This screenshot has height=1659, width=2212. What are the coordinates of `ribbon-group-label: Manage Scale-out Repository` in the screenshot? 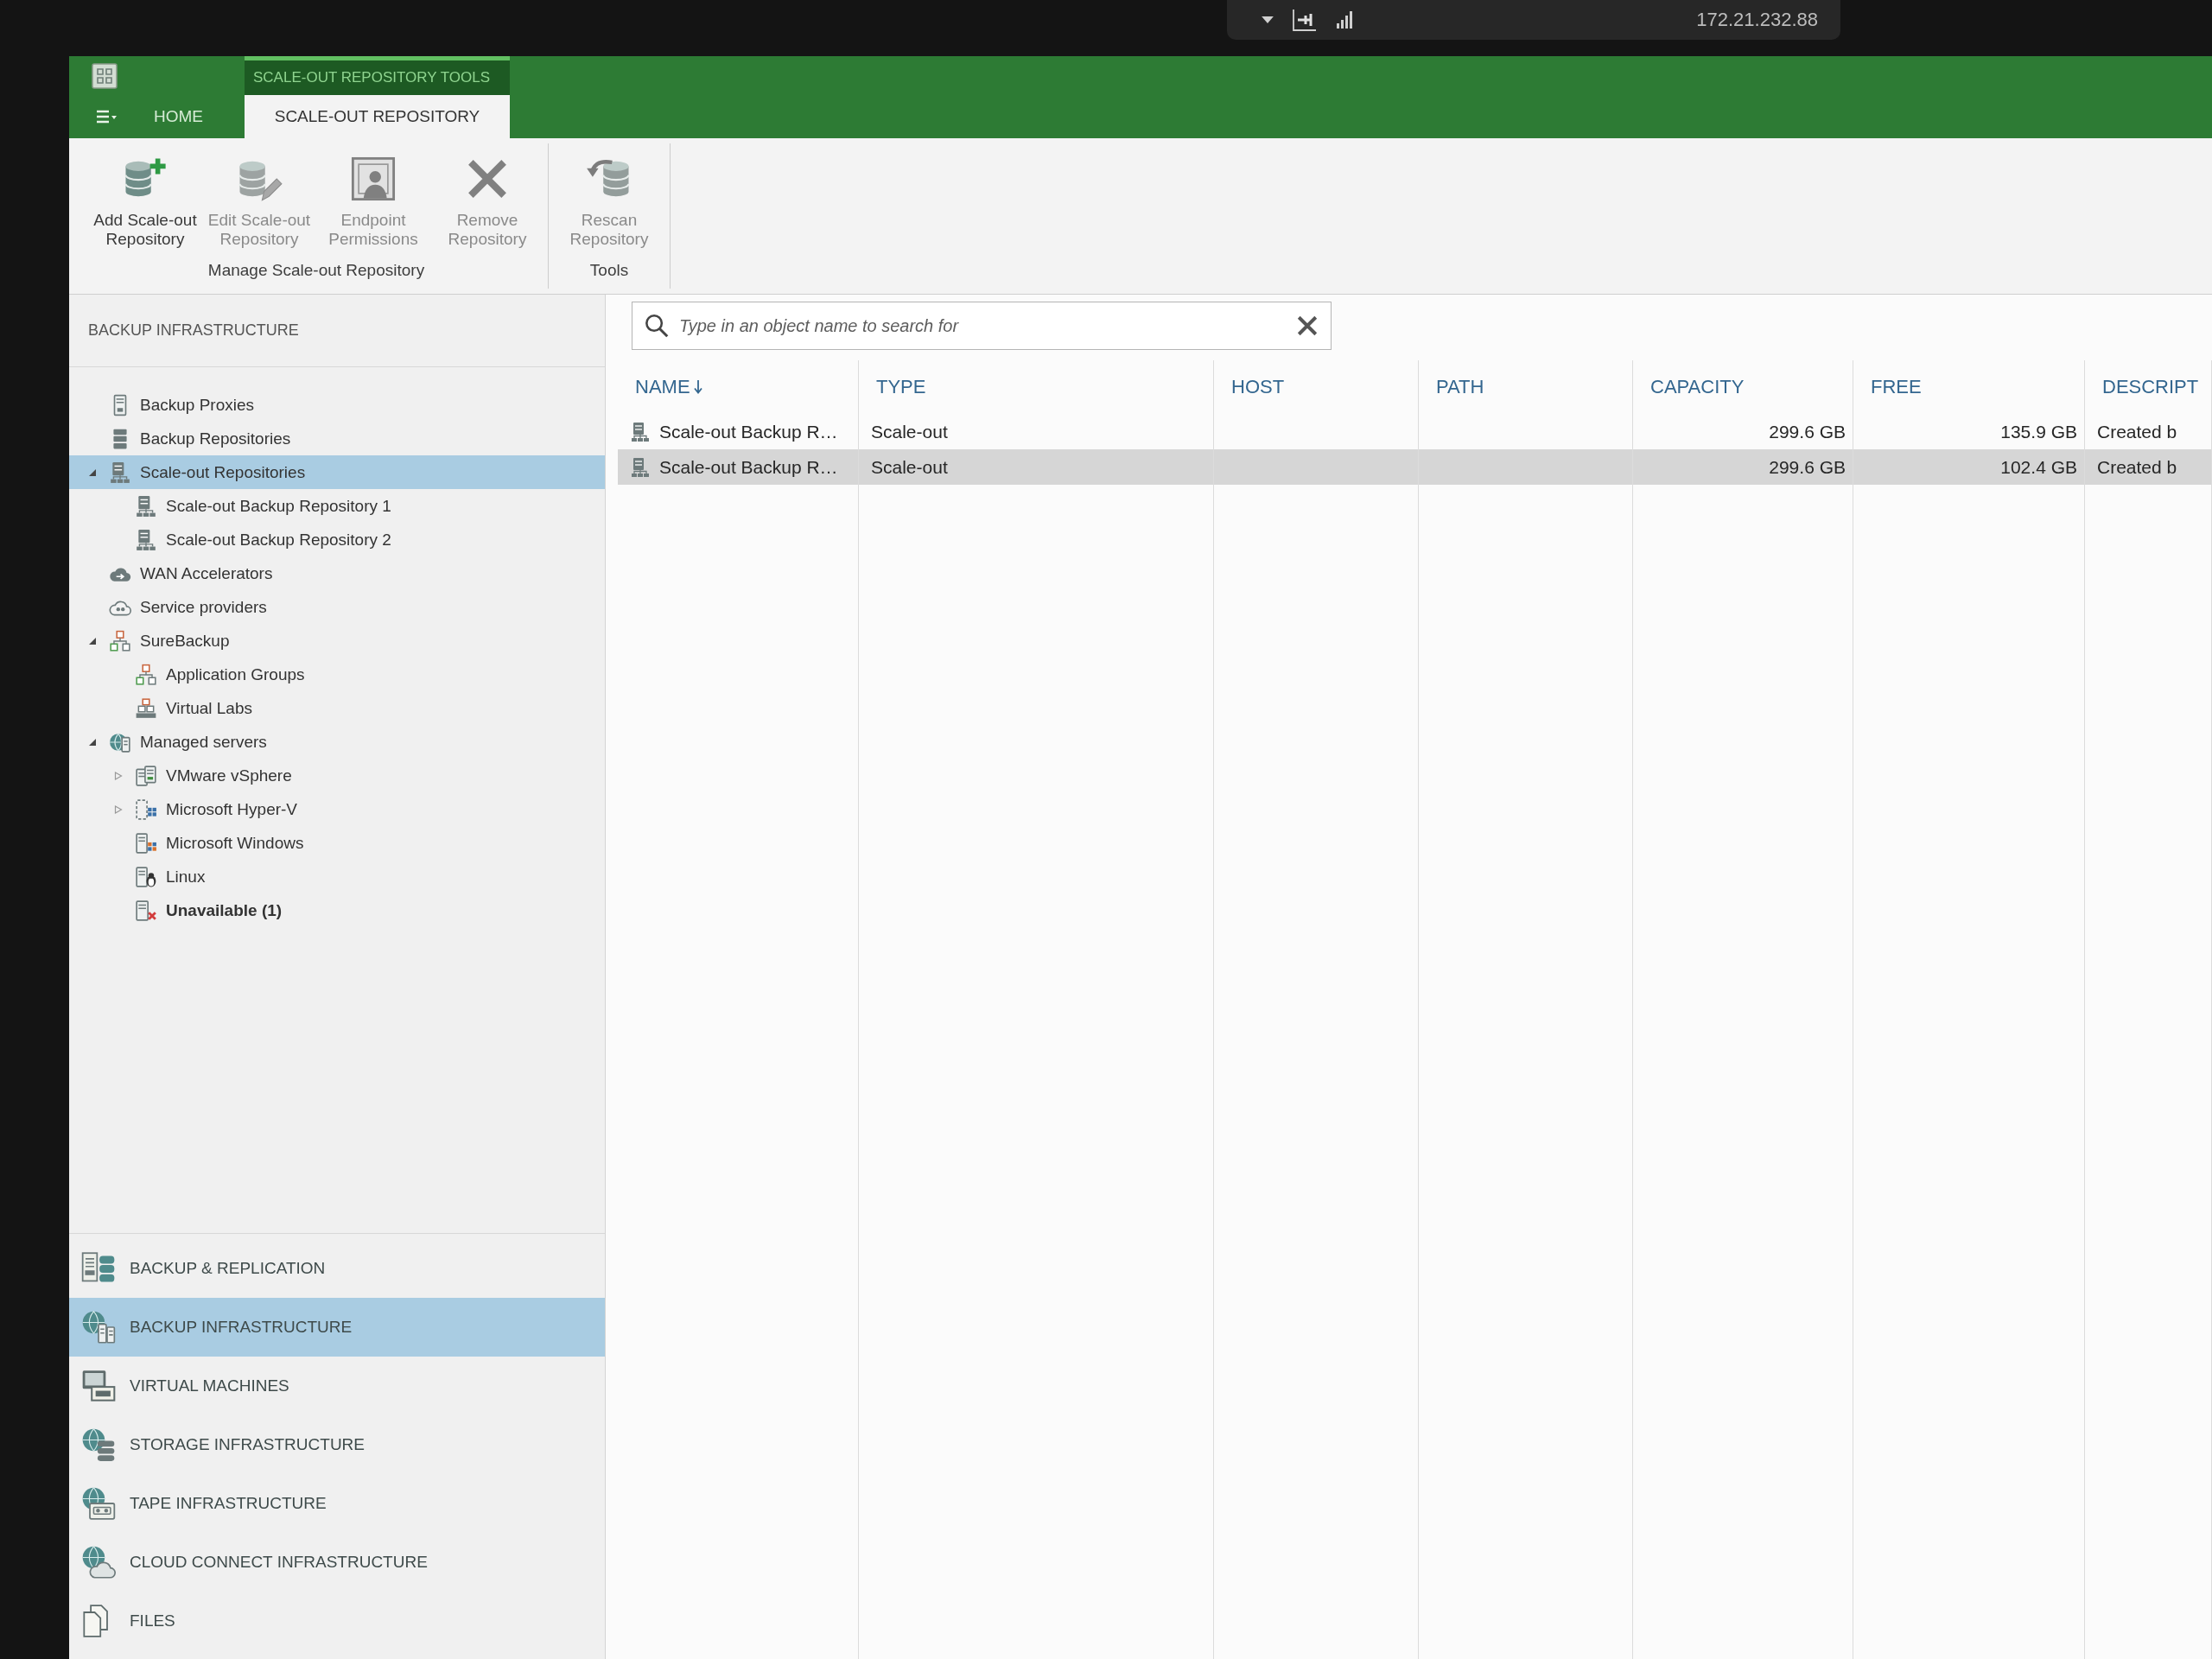 It's located at (316, 271).